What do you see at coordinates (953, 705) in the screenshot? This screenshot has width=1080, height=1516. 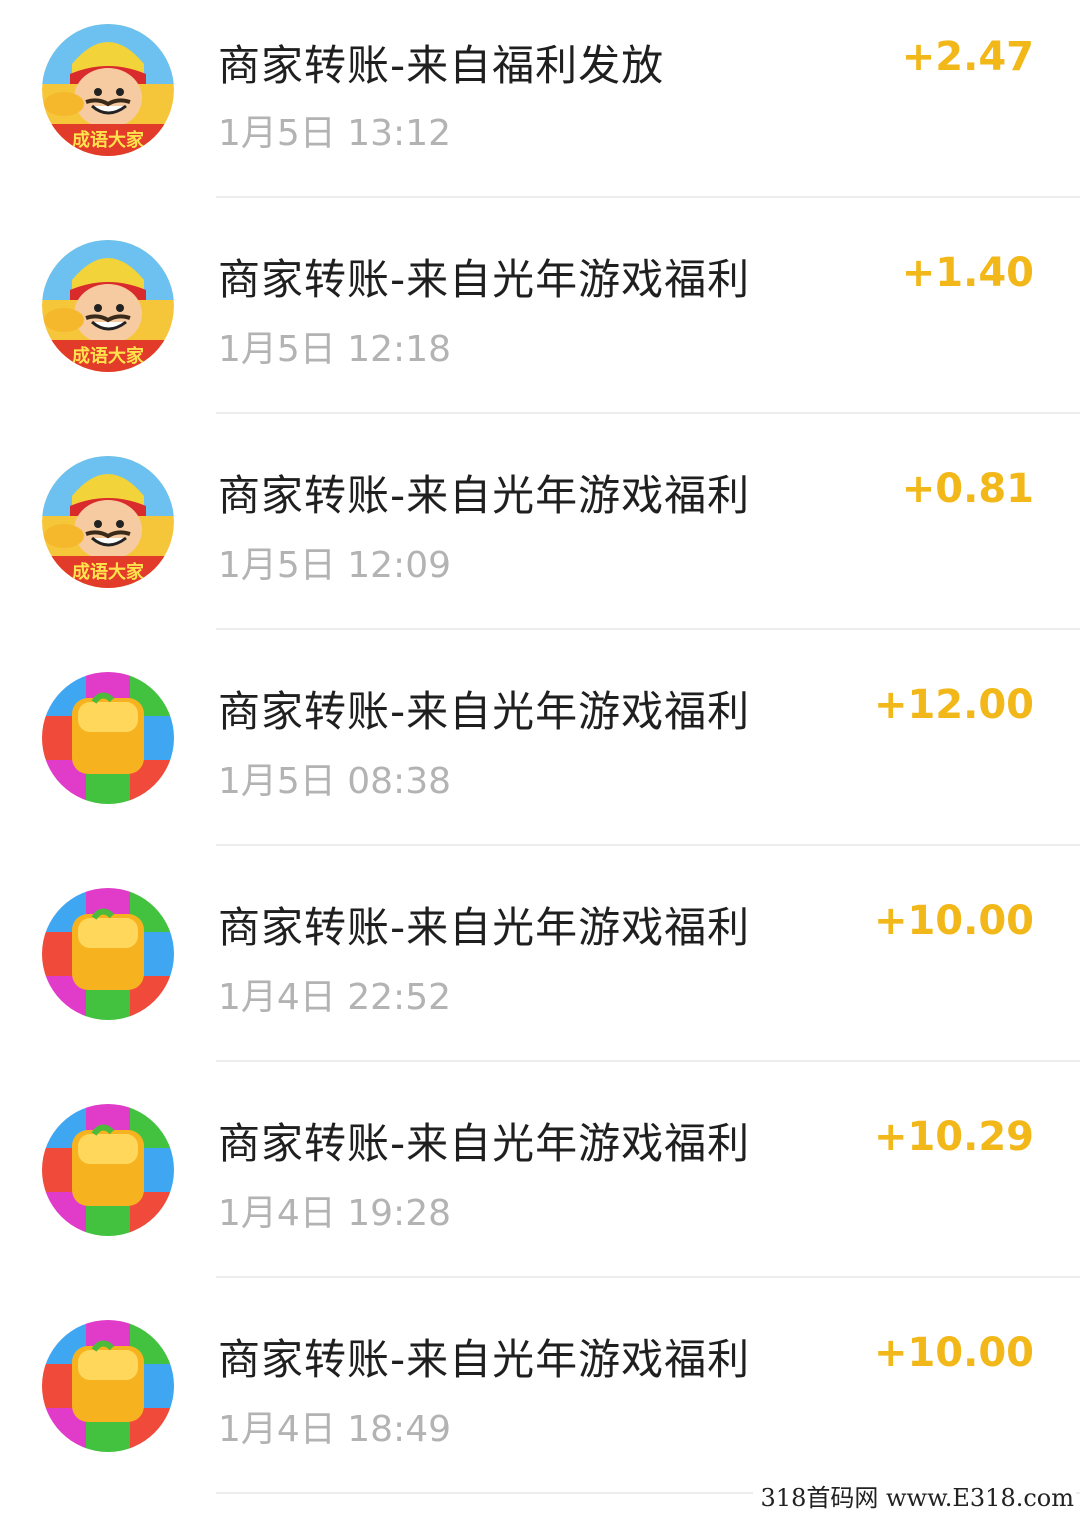 I see `transaction-amount: +12.00` at bounding box center [953, 705].